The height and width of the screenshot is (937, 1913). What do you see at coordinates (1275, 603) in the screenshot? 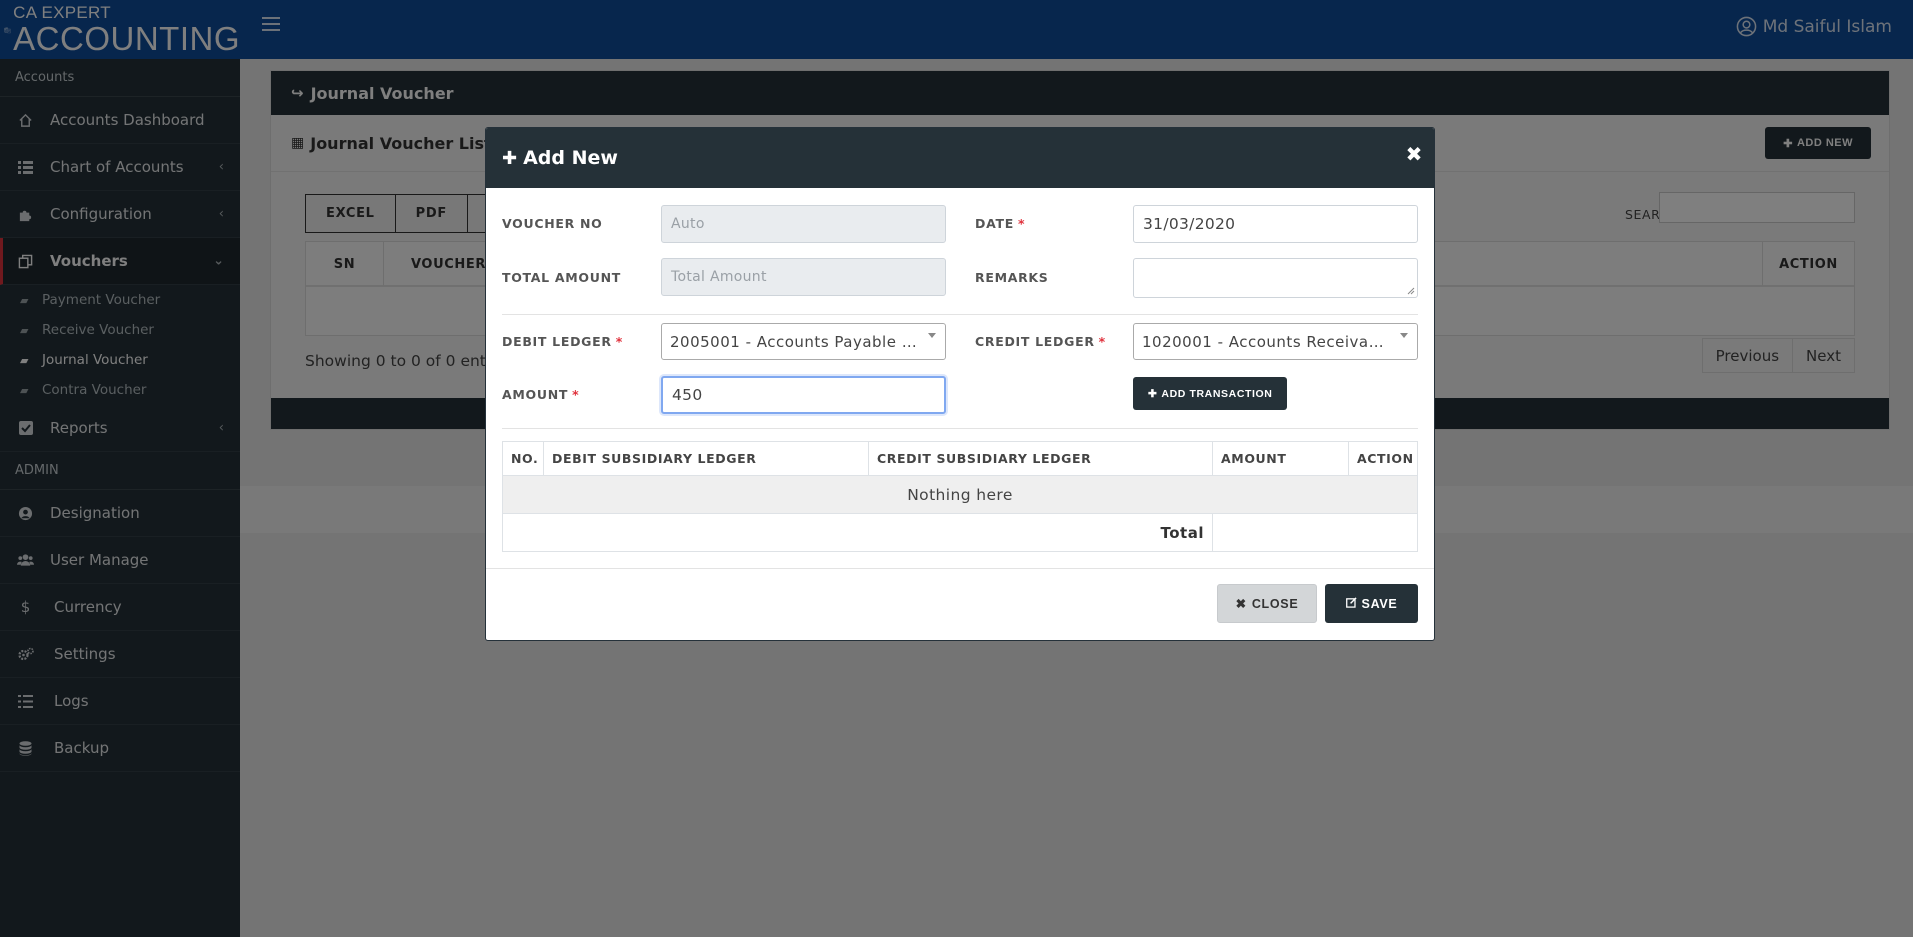
I see `close-label: CLOSE` at bounding box center [1275, 603].